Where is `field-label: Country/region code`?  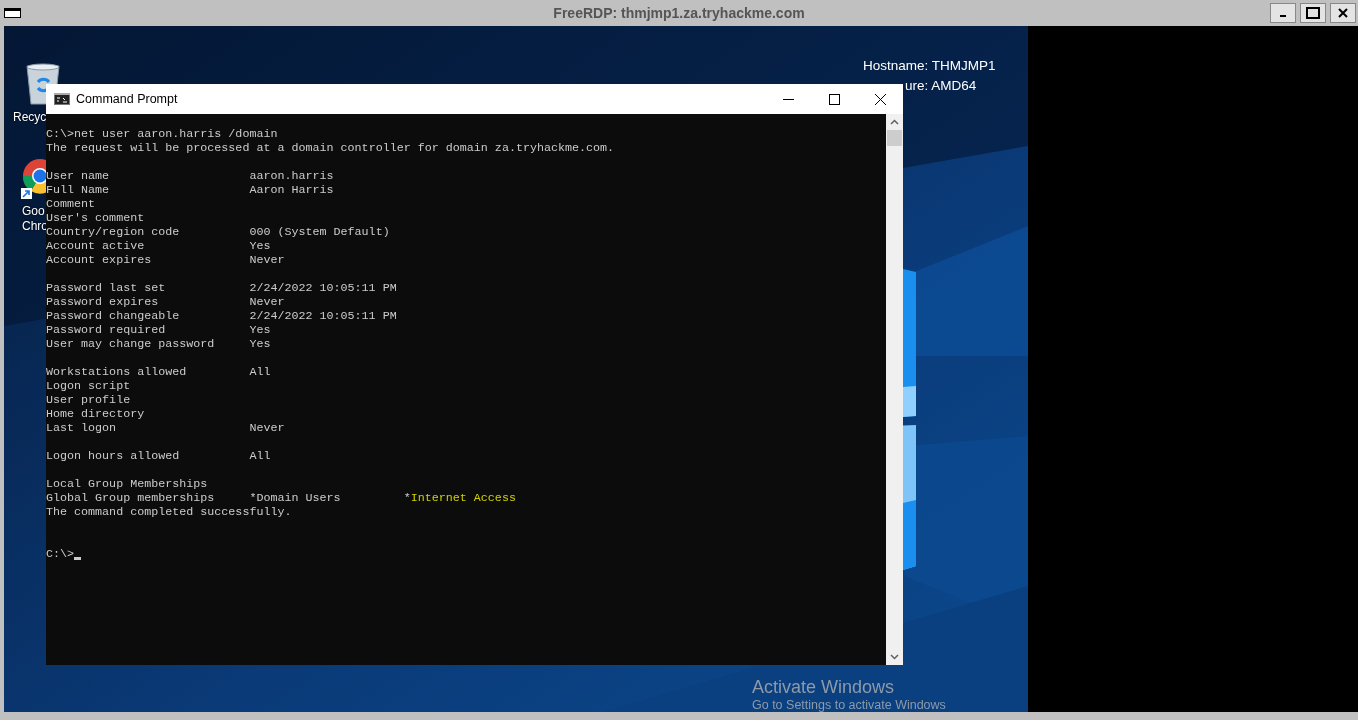 field-label: Country/region code is located at coordinates (113, 232).